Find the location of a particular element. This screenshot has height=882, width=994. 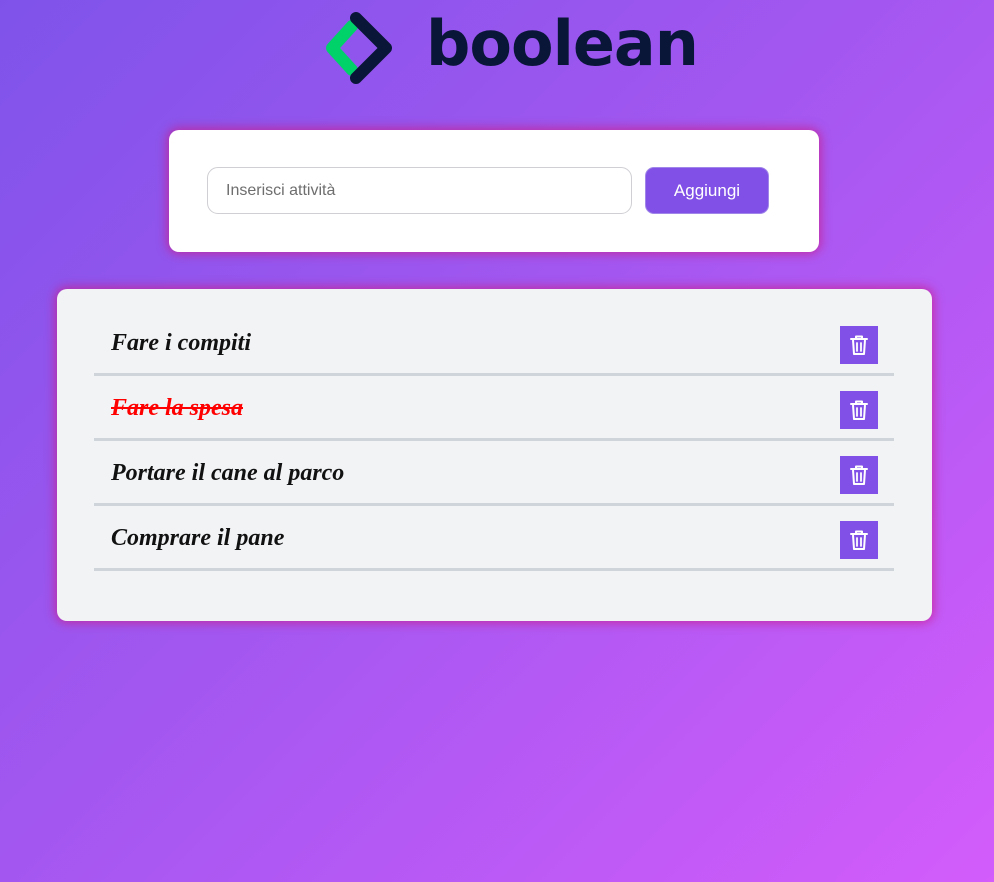

todo-item: Portare il cane al parco is located at coordinates (494, 473).